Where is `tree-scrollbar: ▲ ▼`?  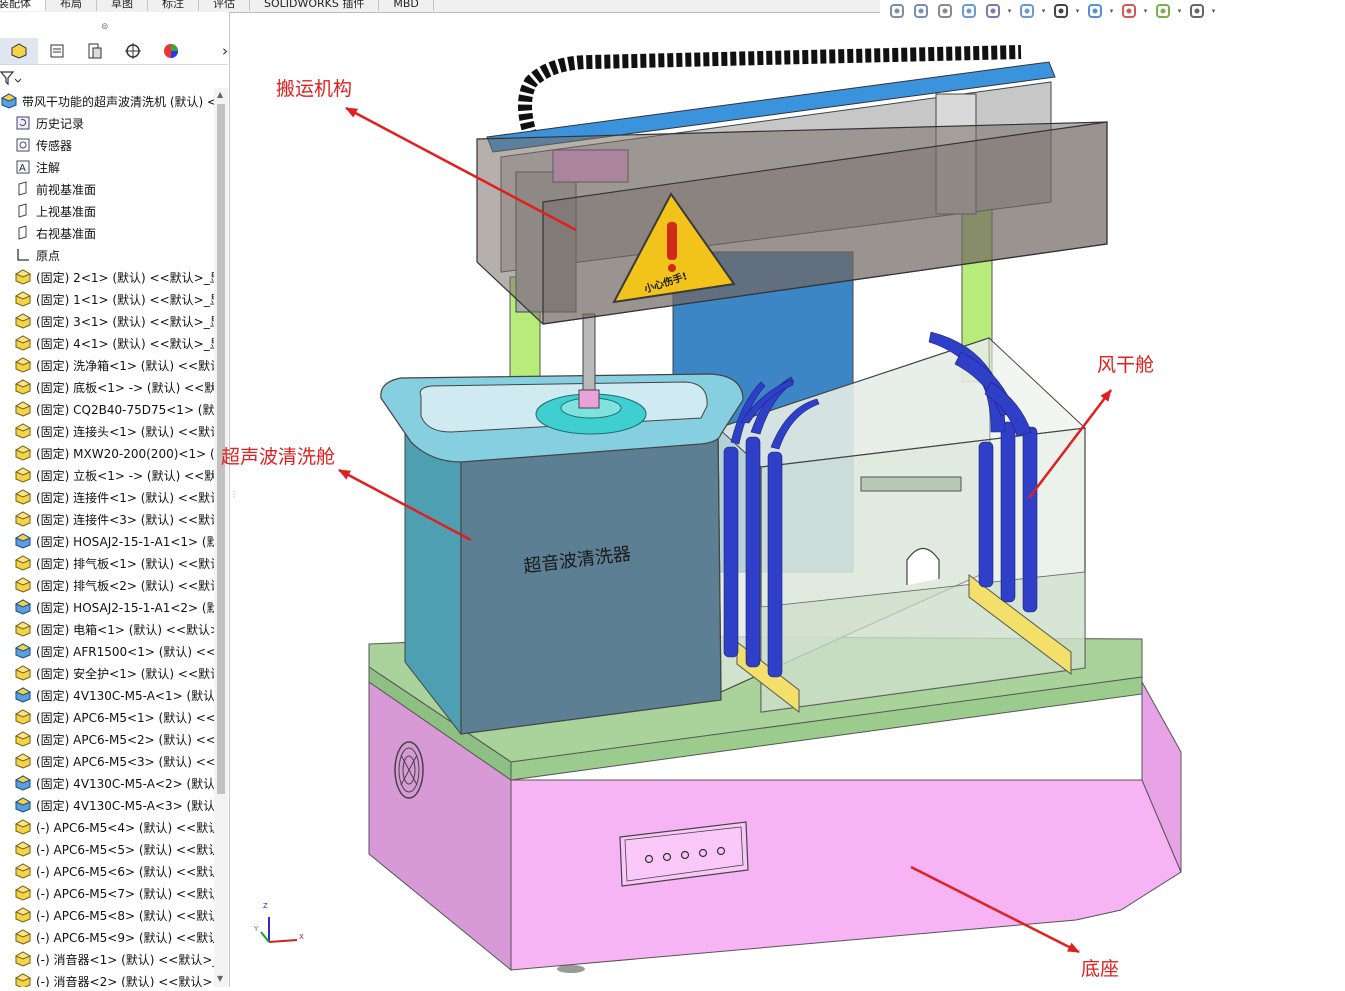 tree-scrollbar: ▲ ▼ is located at coordinates (221, 537).